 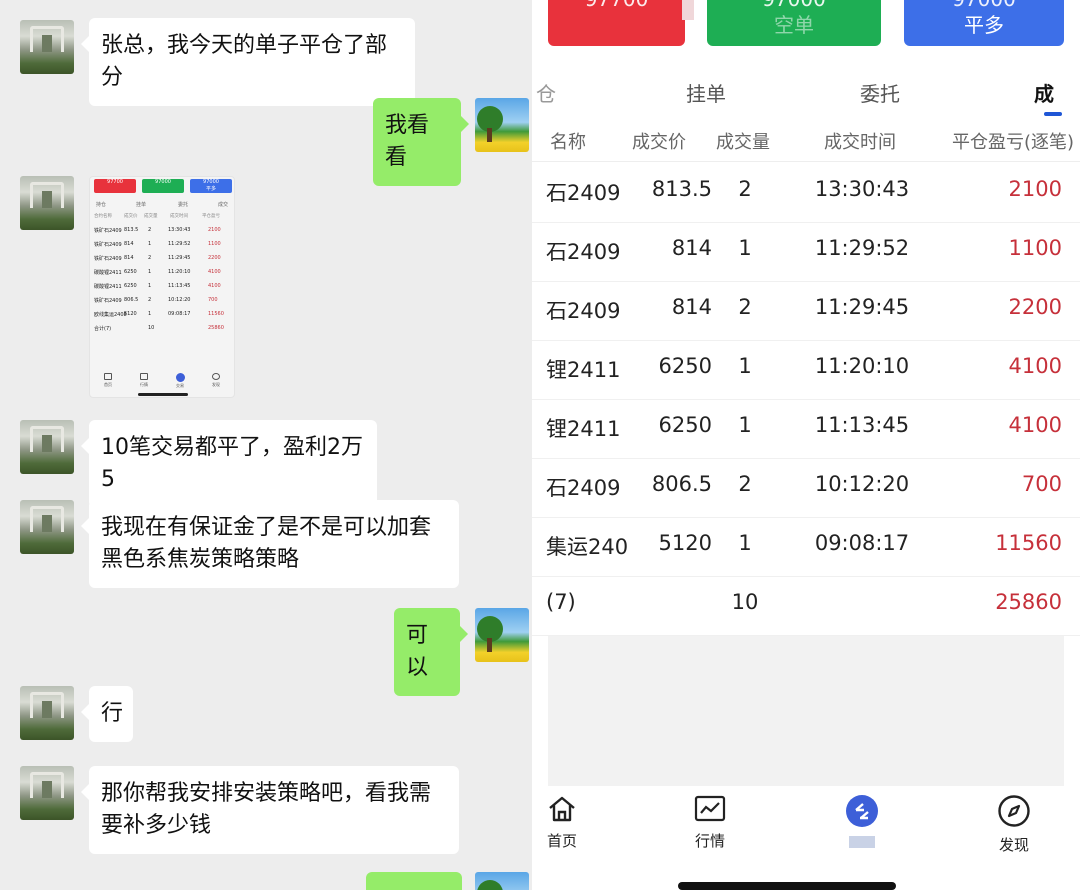 I want to click on close-long-button: 97000 平多, so click(x=984, y=23).